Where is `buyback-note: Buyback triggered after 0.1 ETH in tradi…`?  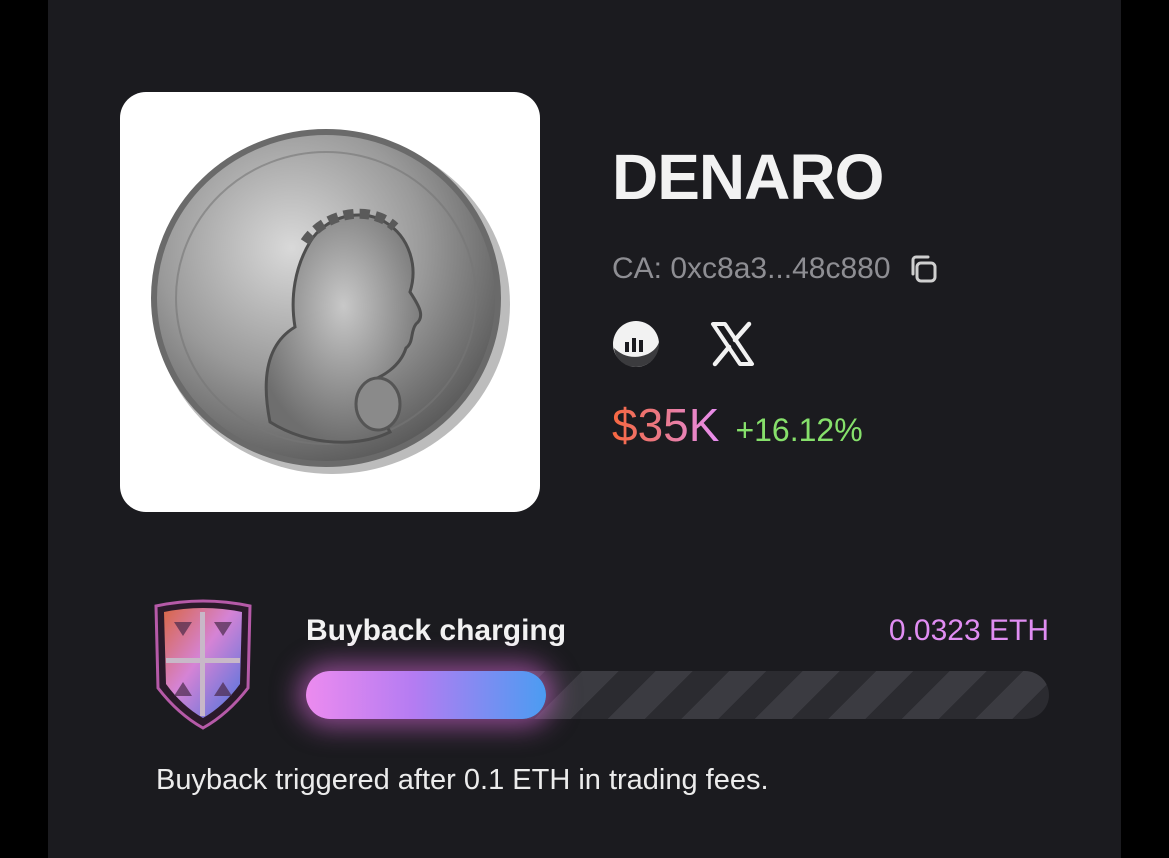
buyback-note: Buyback triggered after 0.1 ETH in tradi… is located at coordinates (462, 780).